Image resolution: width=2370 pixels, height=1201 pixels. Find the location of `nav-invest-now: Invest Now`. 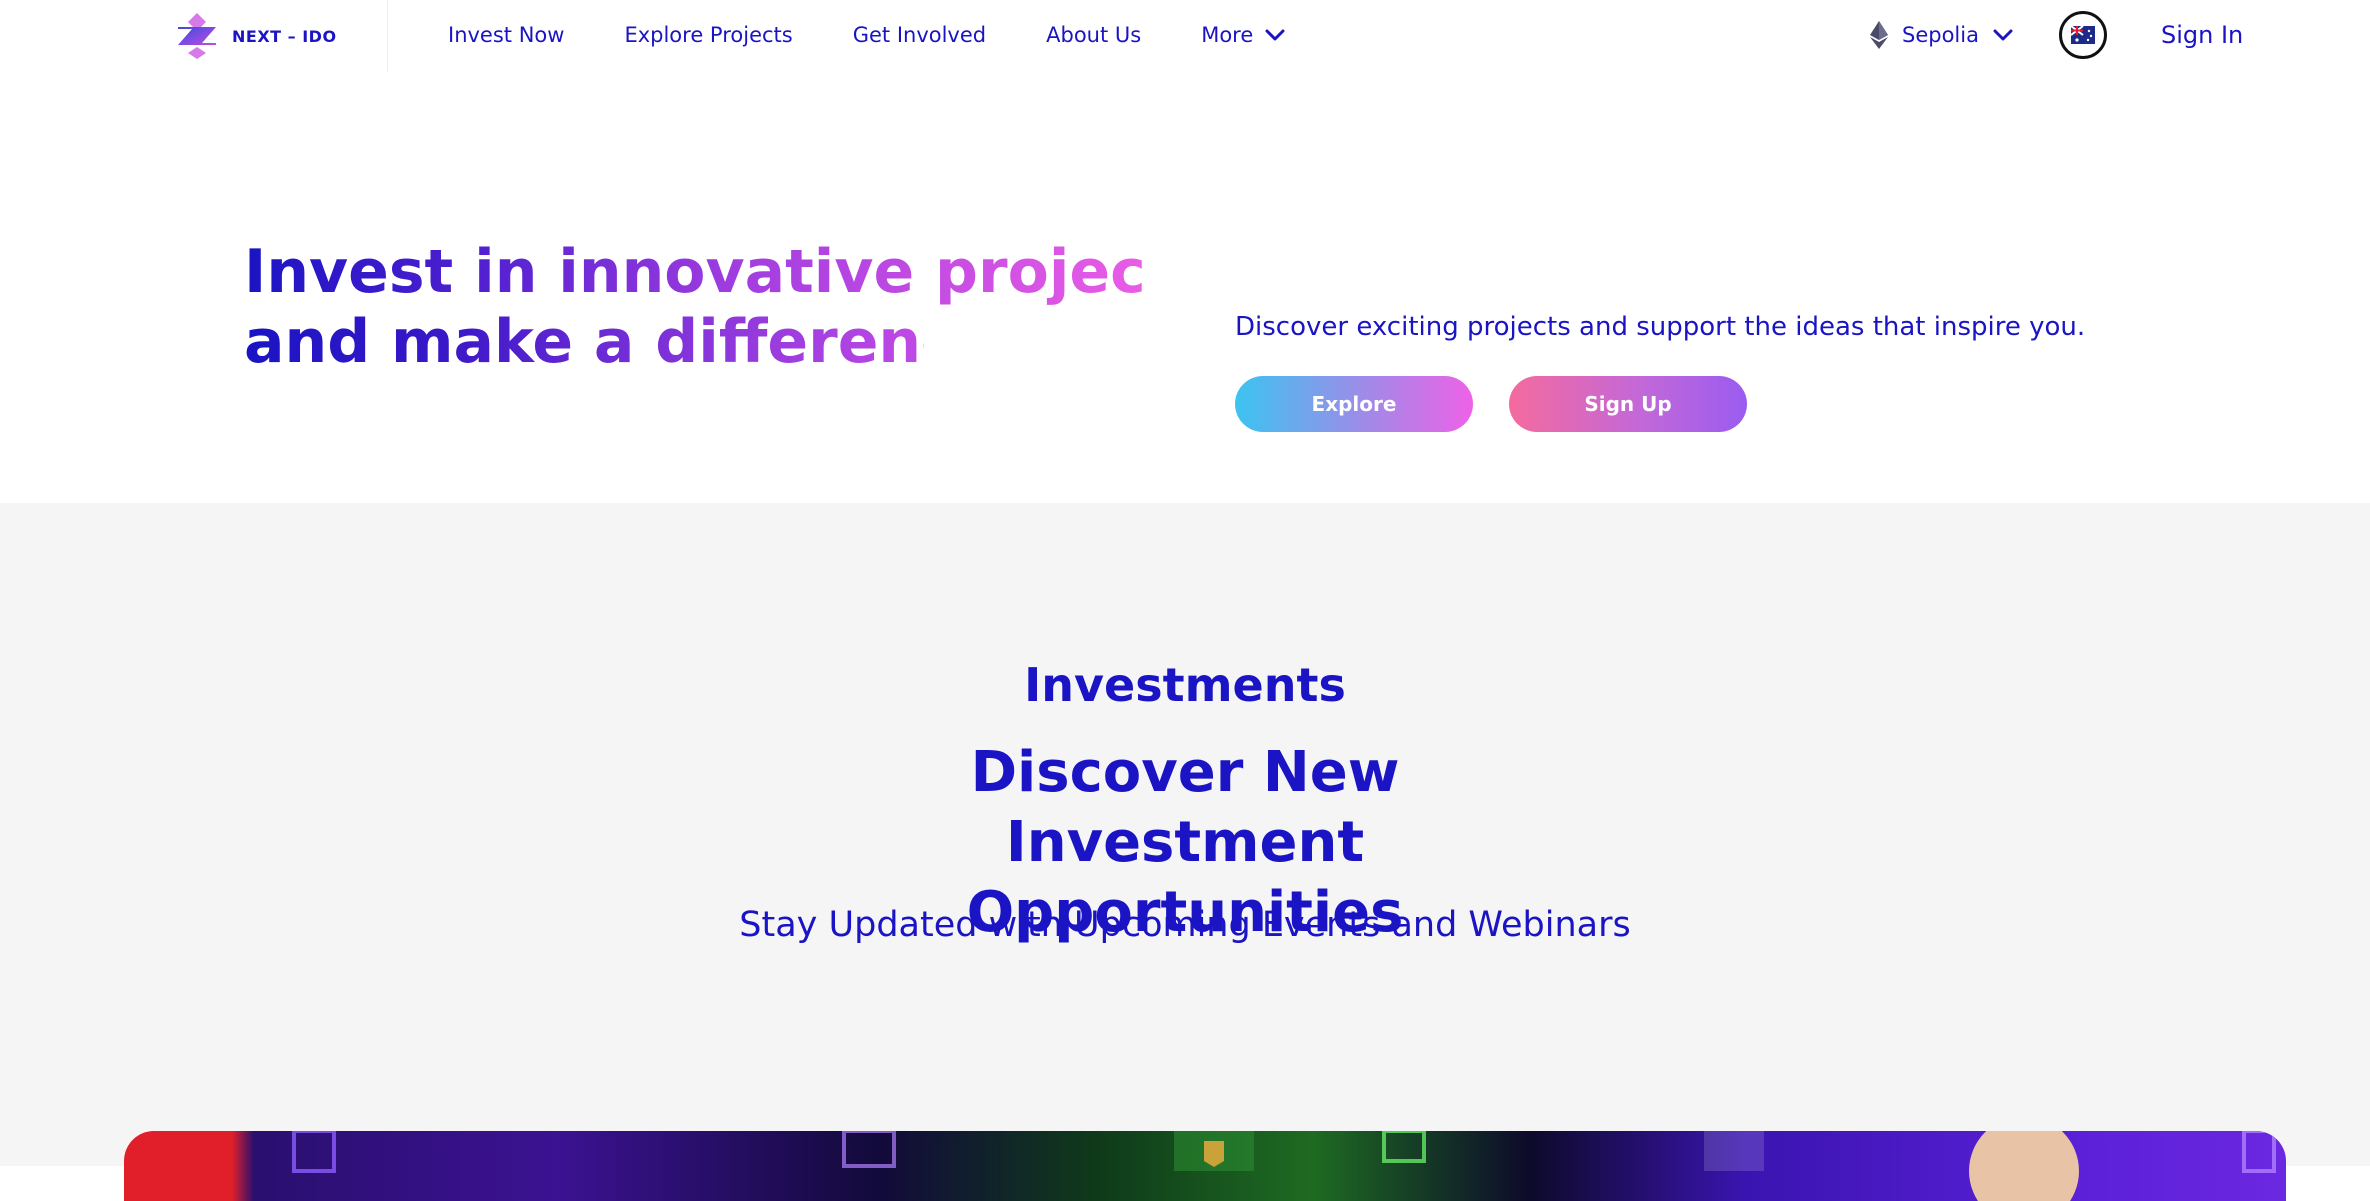

nav-invest-now: Invest Now is located at coordinates (506, 35).